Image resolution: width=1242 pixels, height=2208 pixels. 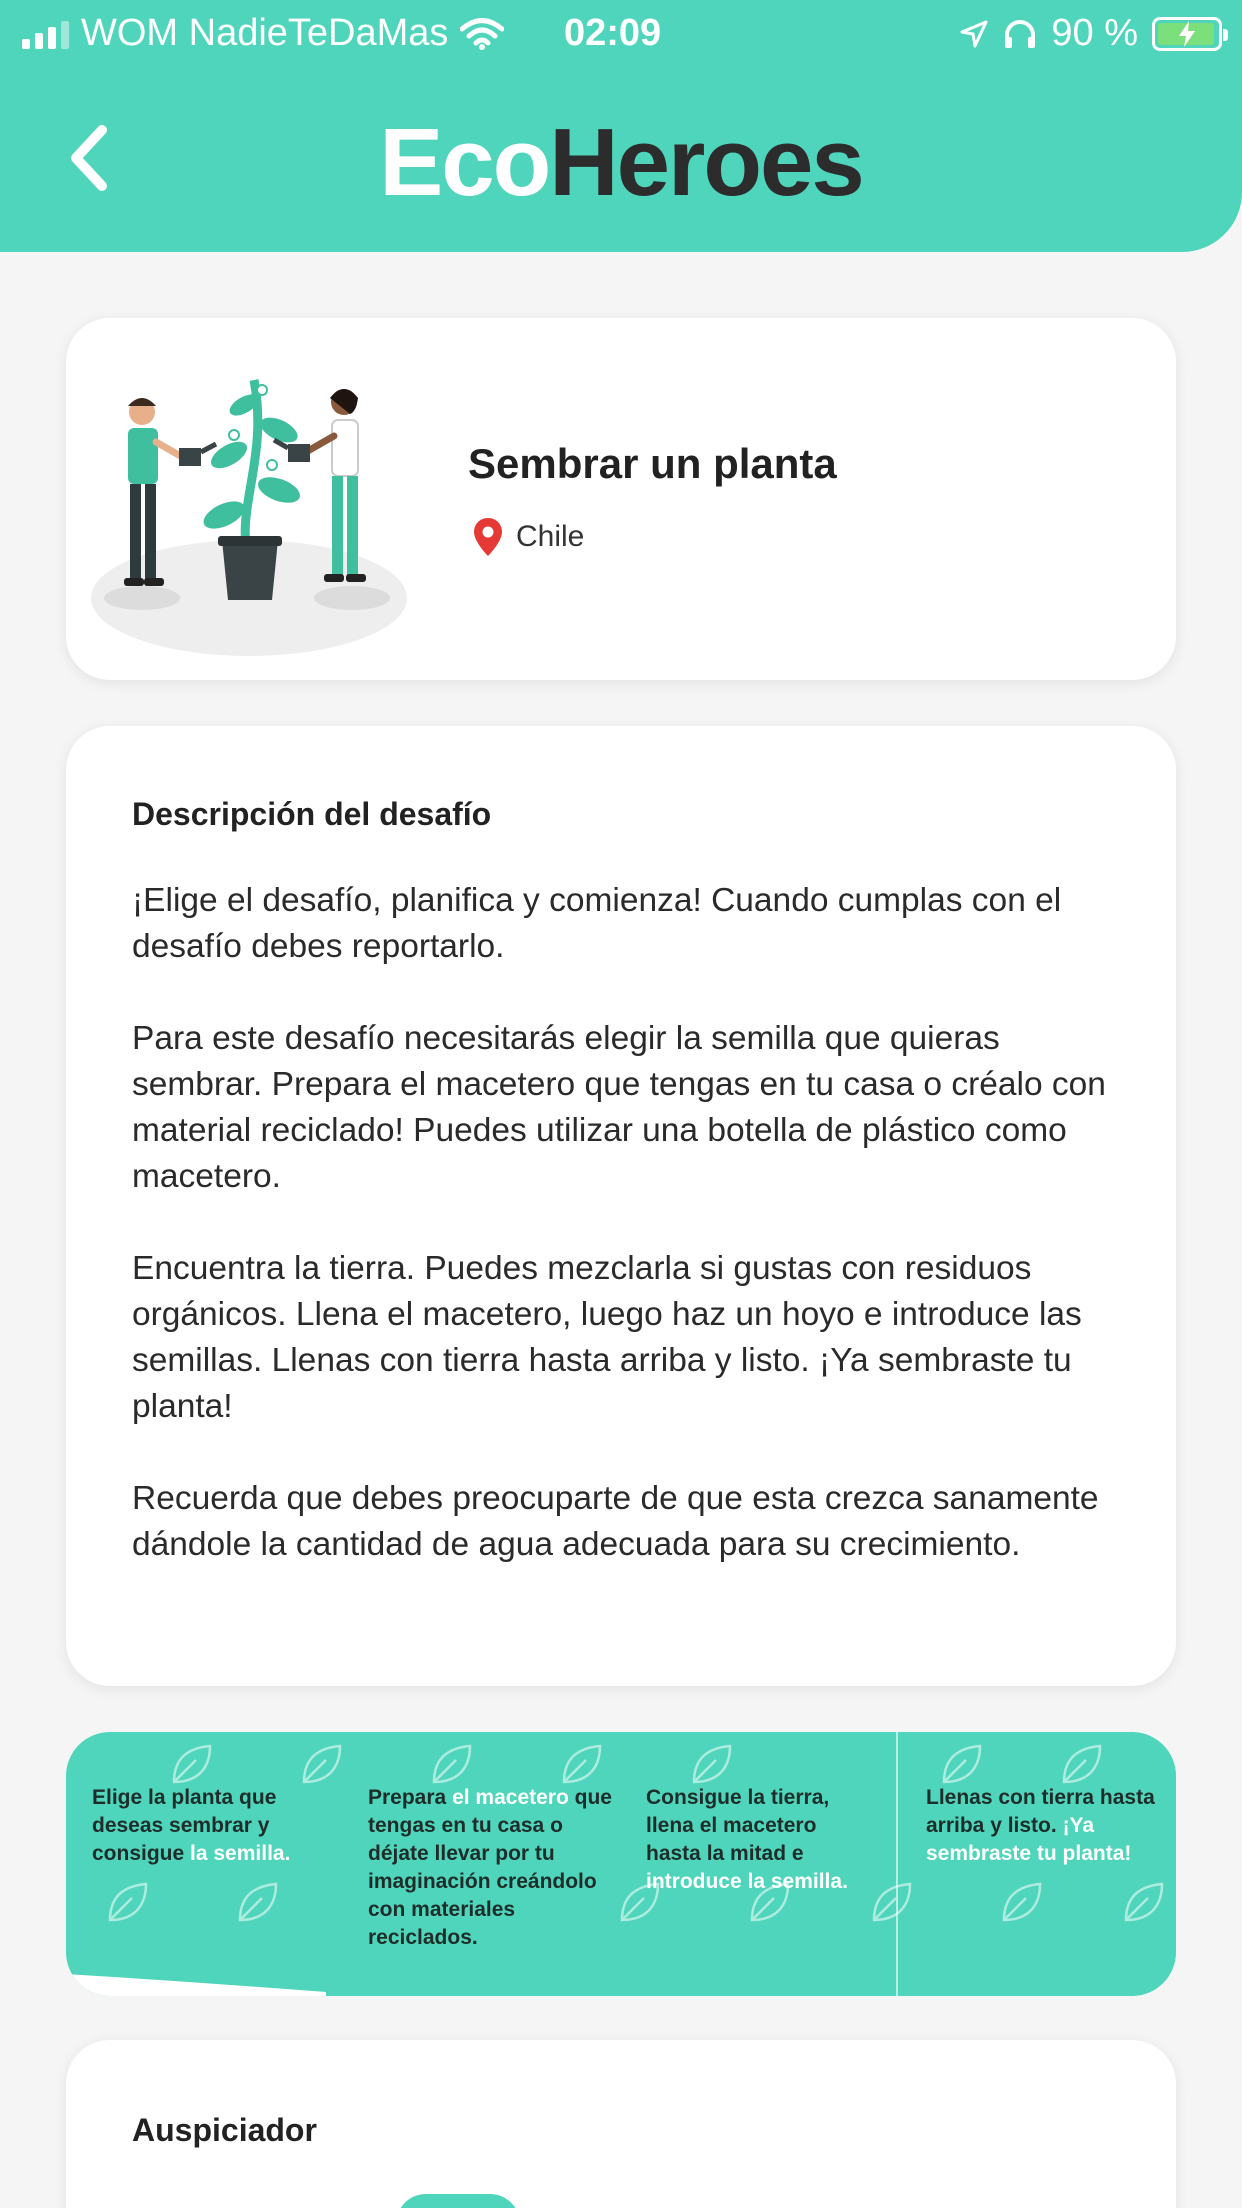 I want to click on location-arrow-icon, so click(x=974, y=33).